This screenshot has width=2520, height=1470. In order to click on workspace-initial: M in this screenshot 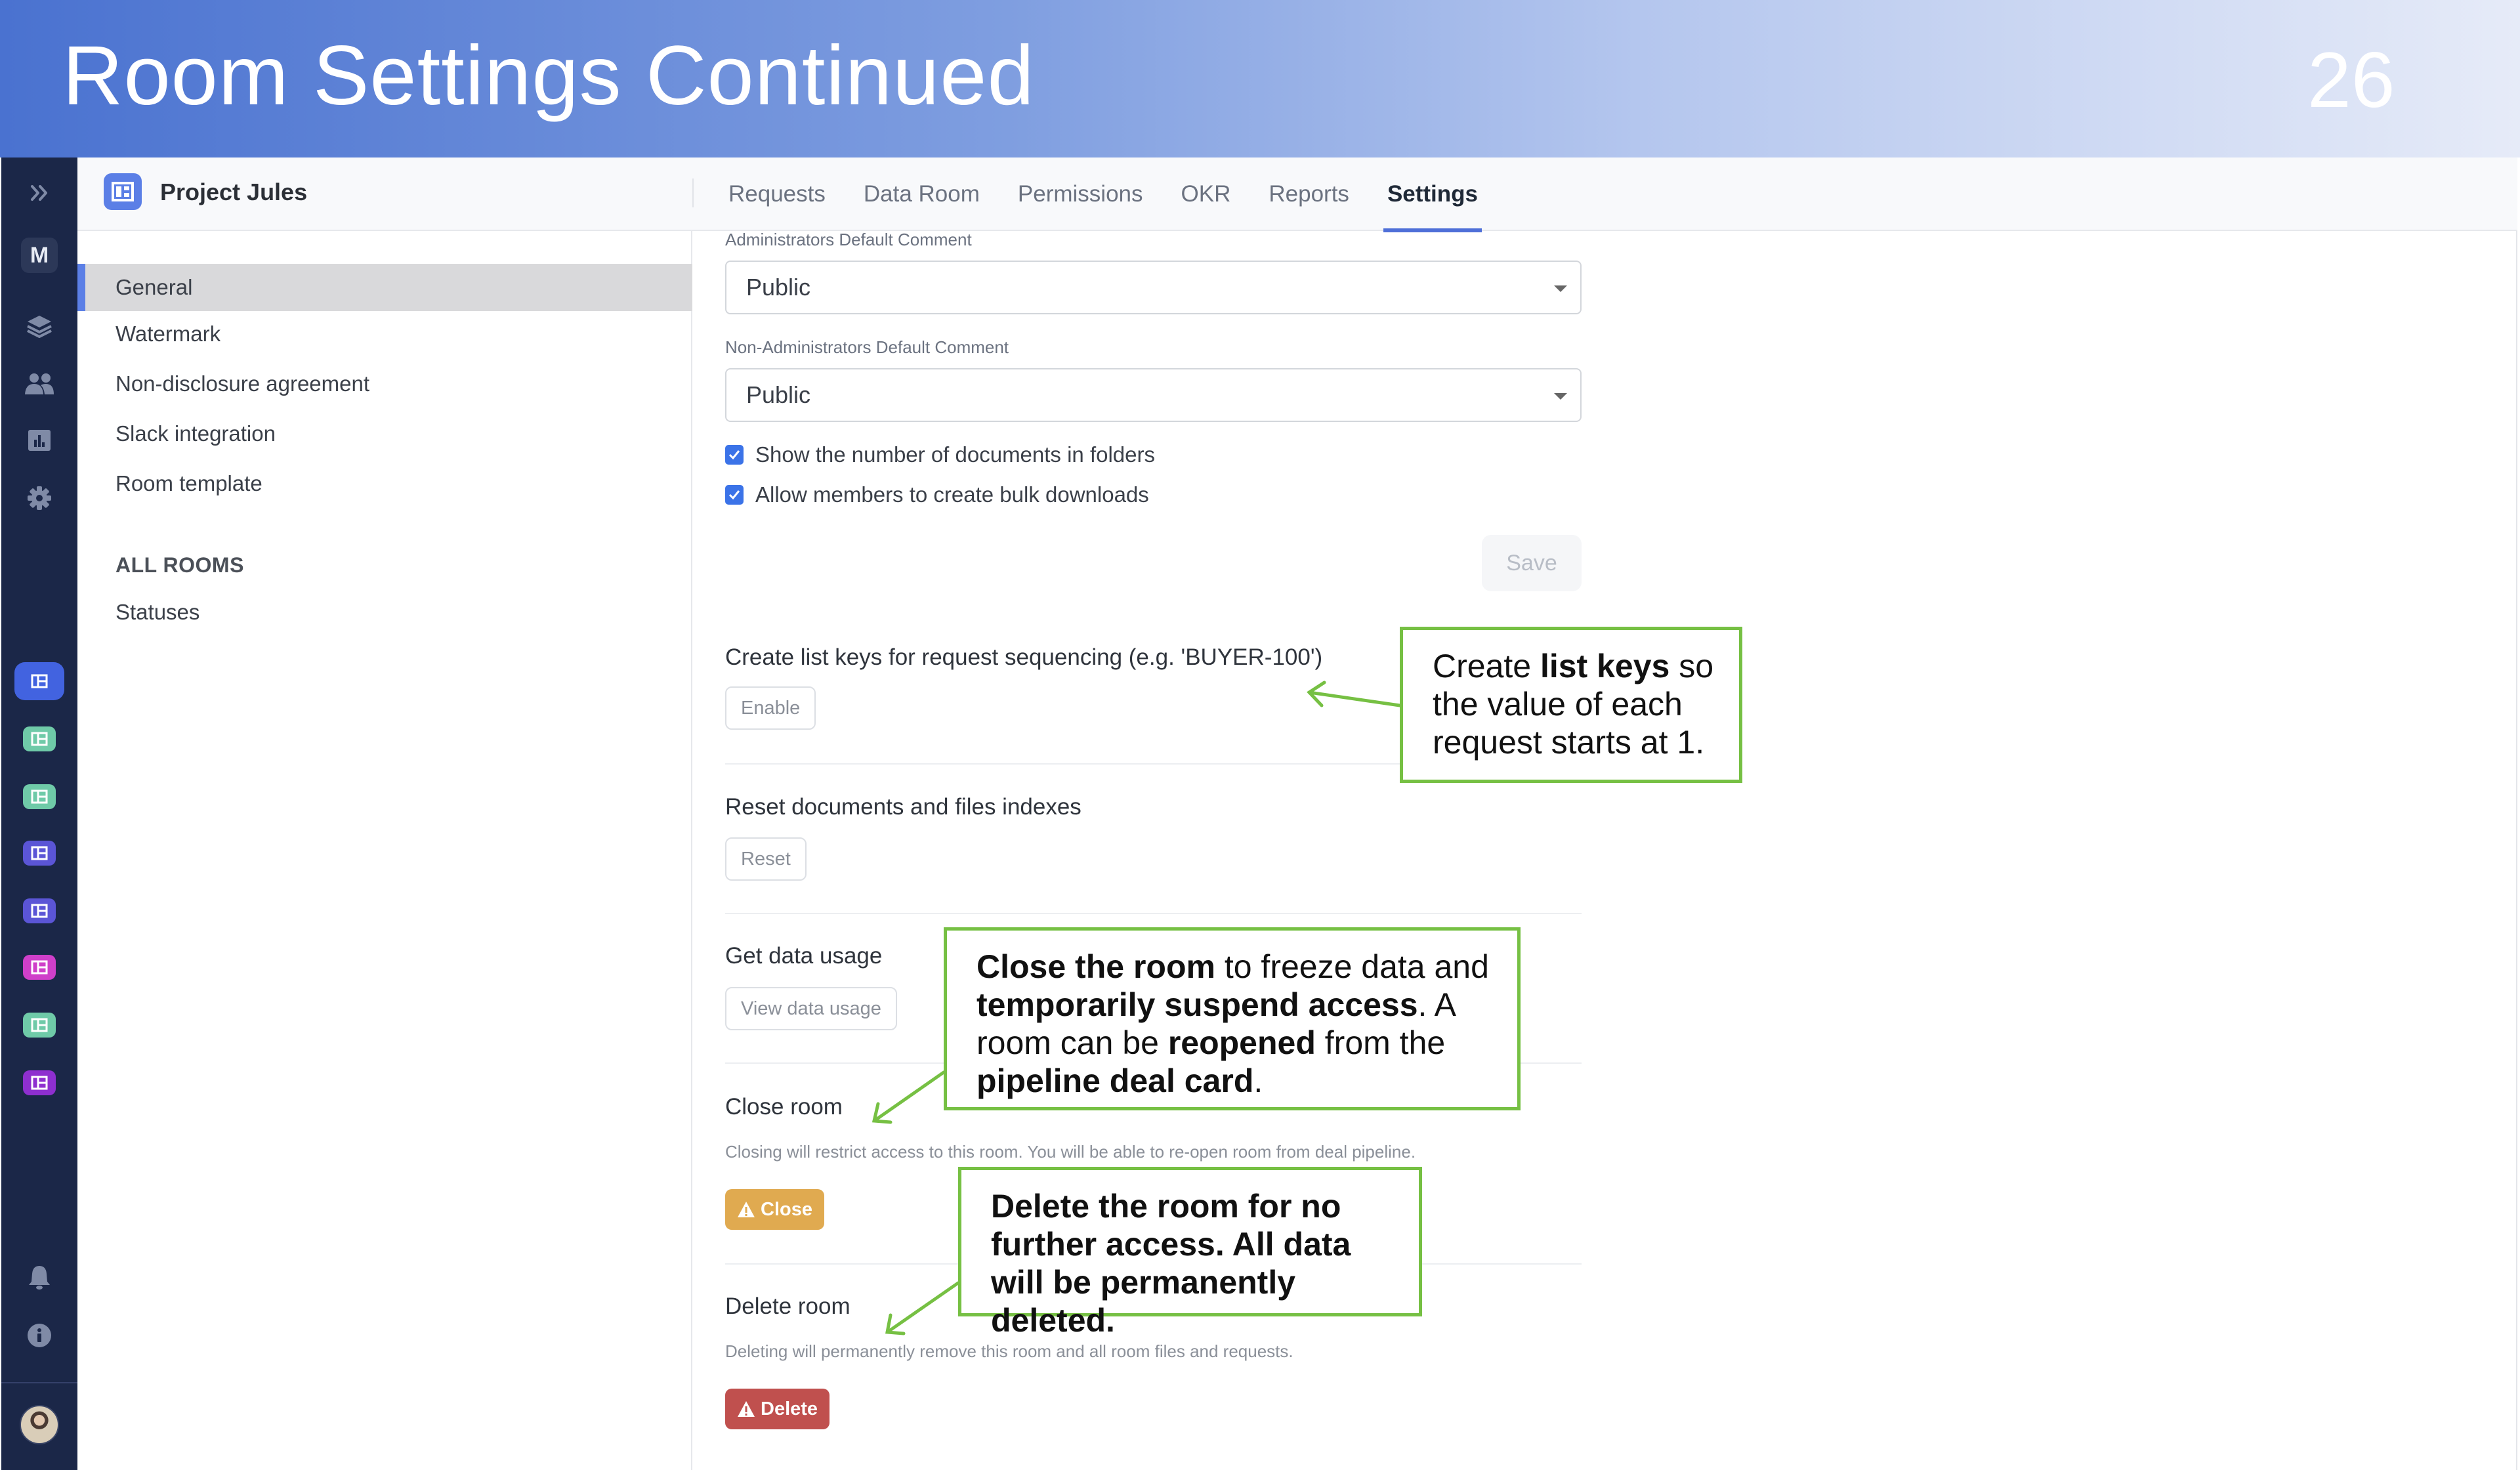, I will do `click(39, 255)`.